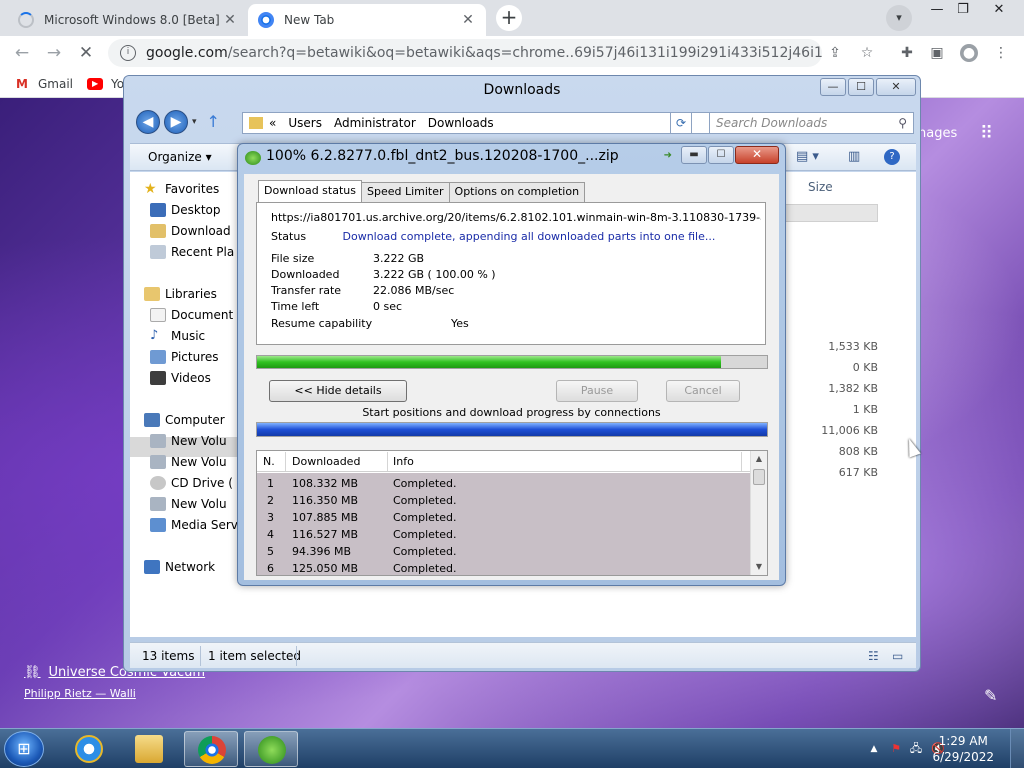 The image size is (1024, 768). Describe the element at coordinates (179, 567) in the screenshot. I see `nav-network: Network` at that location.